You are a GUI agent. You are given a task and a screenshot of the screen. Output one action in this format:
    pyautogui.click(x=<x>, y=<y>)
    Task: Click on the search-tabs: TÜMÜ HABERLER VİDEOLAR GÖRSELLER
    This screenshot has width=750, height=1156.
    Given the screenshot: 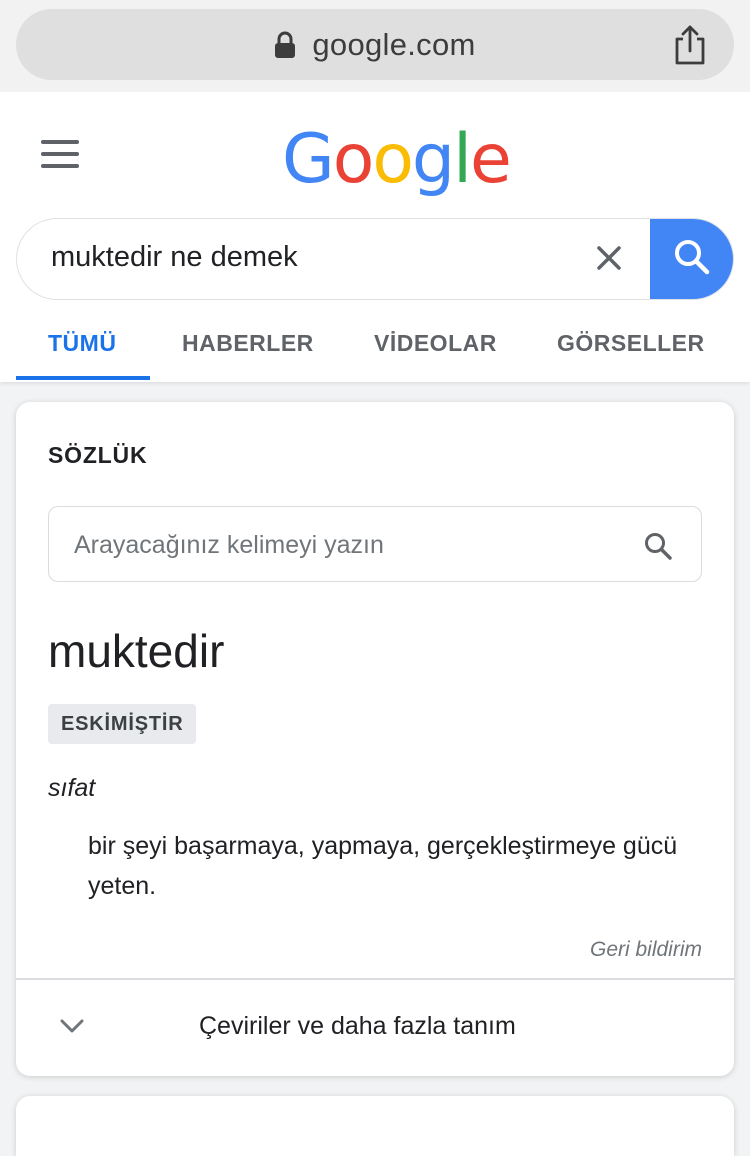 What is the action you would take?
    pyautogui.click(x=375, y=352)
    